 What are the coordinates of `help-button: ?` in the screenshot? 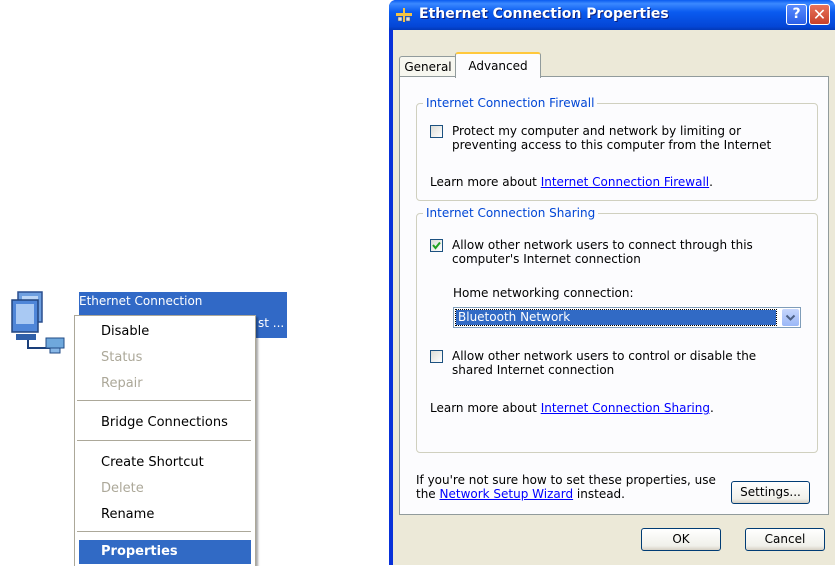 It's located at (796, 14).